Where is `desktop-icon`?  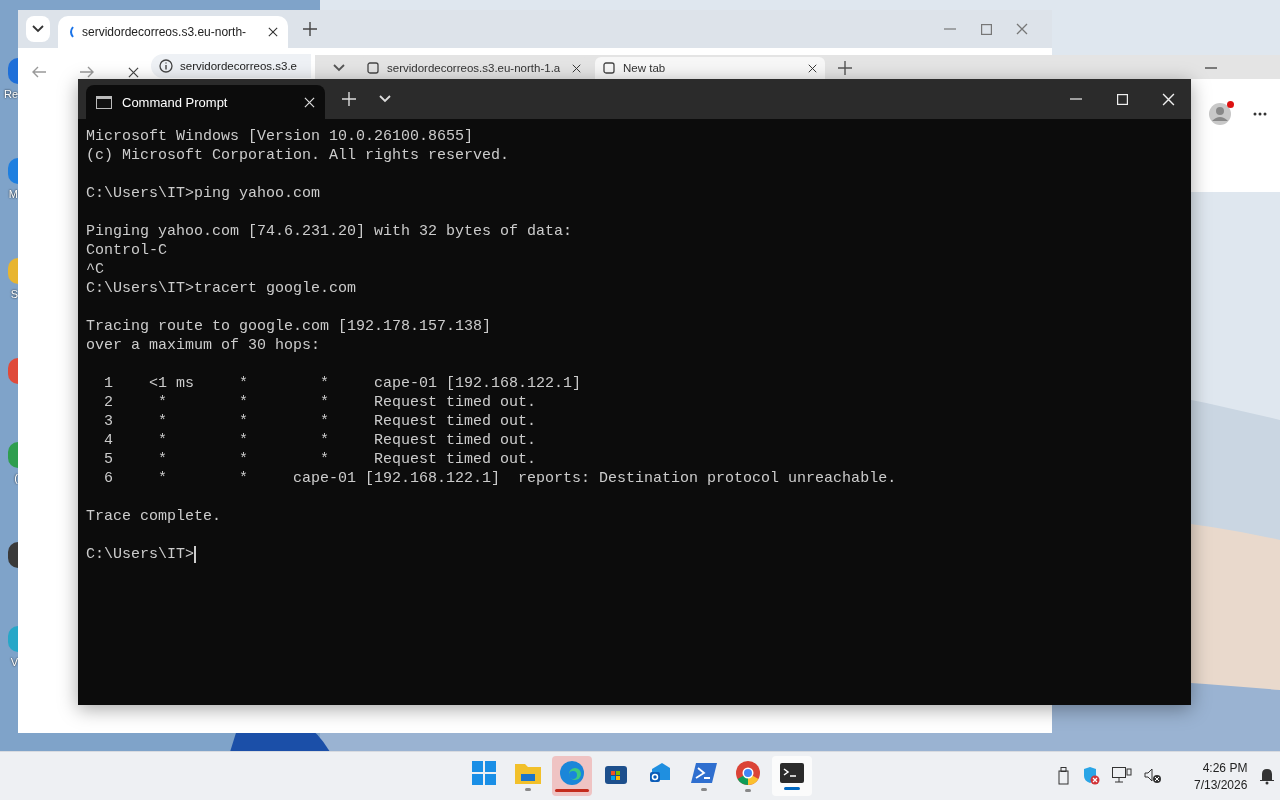
desktop-icon is located at coordinates (13, 555).